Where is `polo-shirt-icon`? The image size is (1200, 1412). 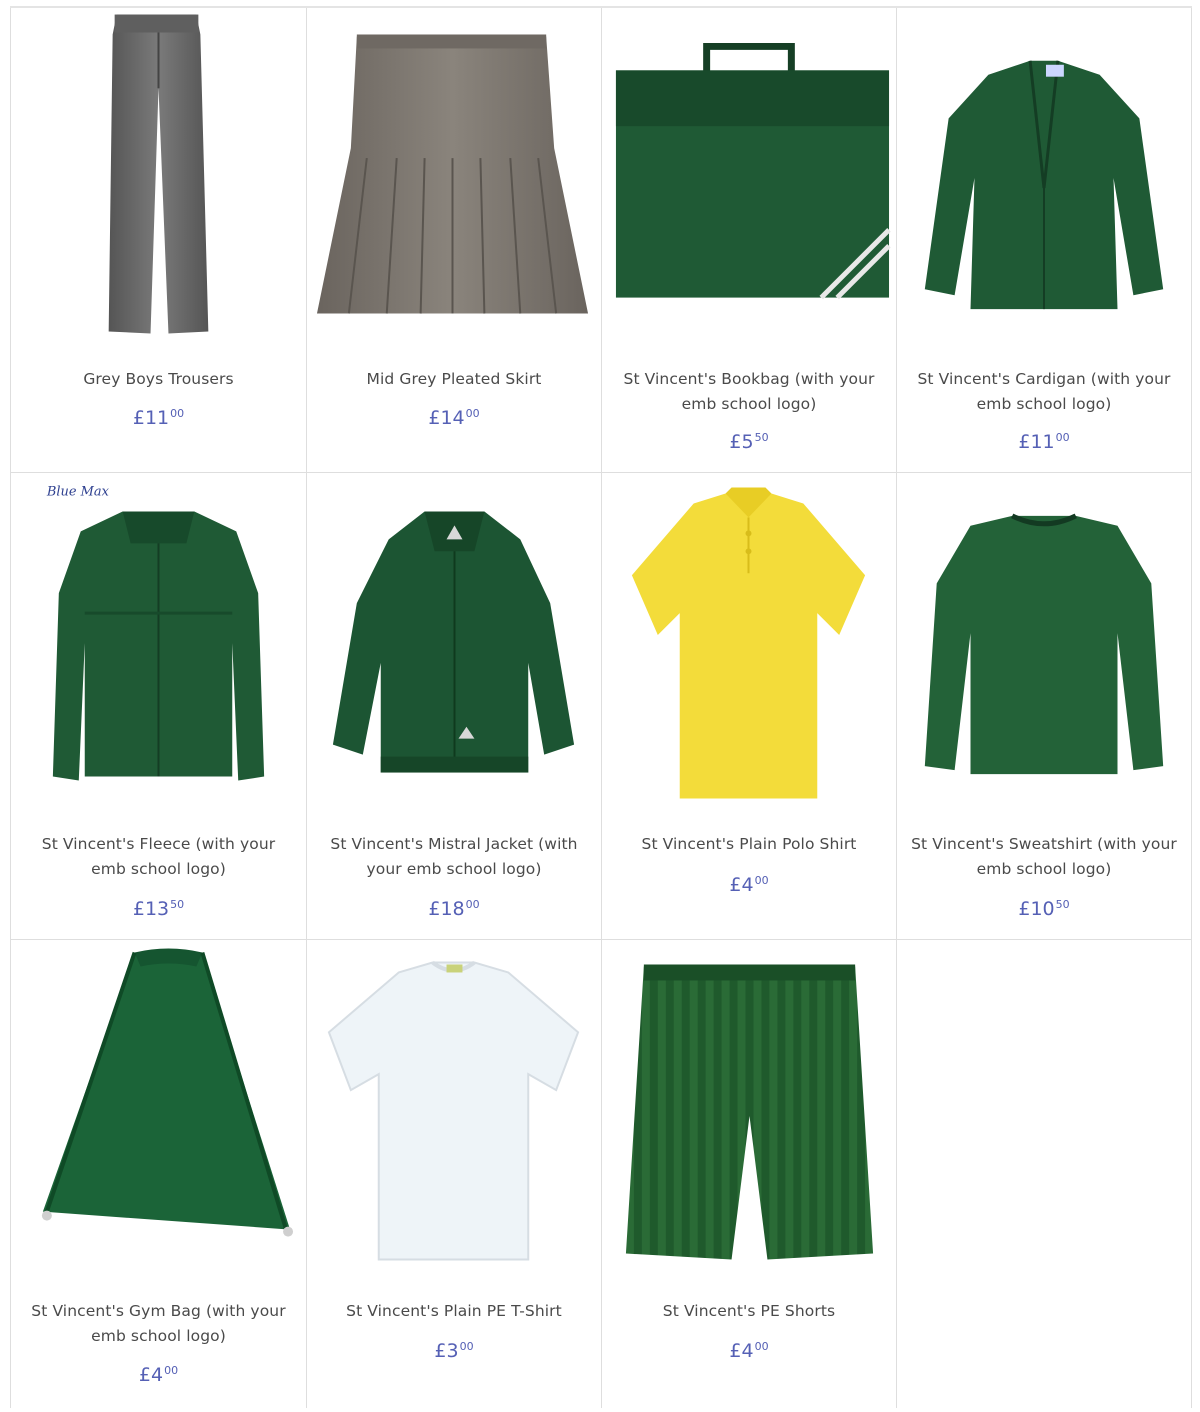 polo-shirt-icon is located at coordinates (748, 643).